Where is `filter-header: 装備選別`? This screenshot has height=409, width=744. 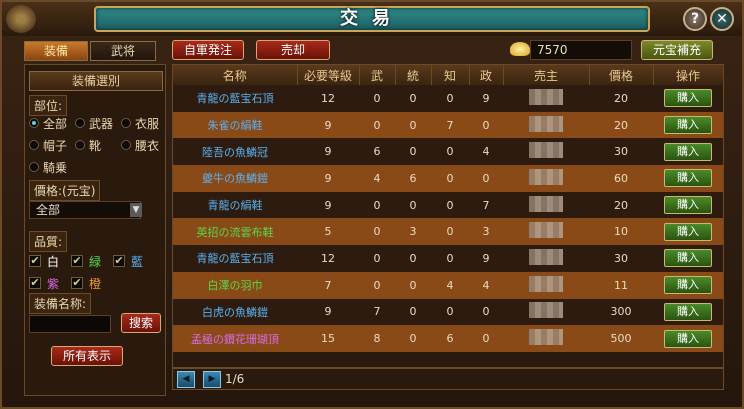
filter-header: 装備選別 is located at coordinates (96, 81).